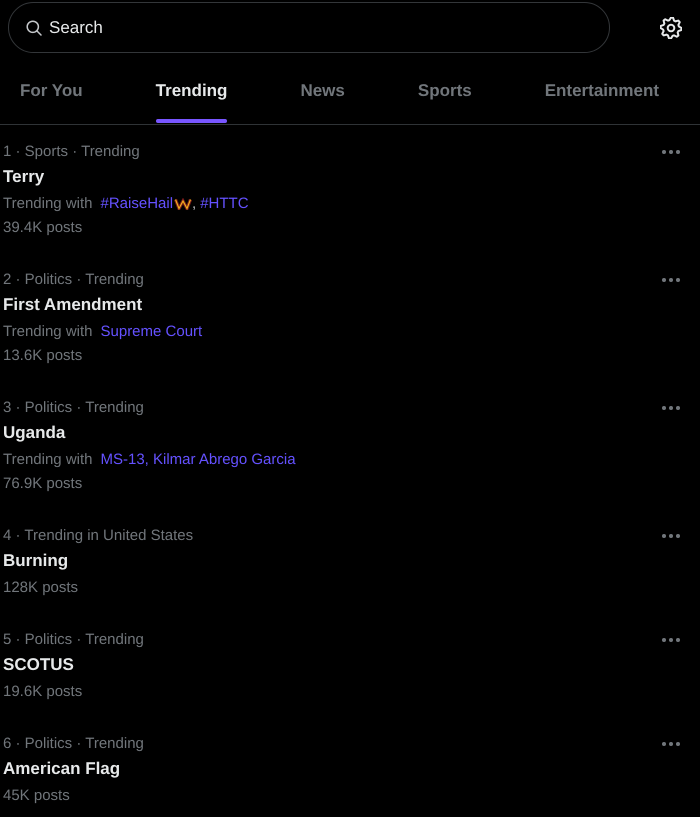  Describe the element at coordinates (341, 433) in the screenshot. I see `trend-title: Uganda` at that location.